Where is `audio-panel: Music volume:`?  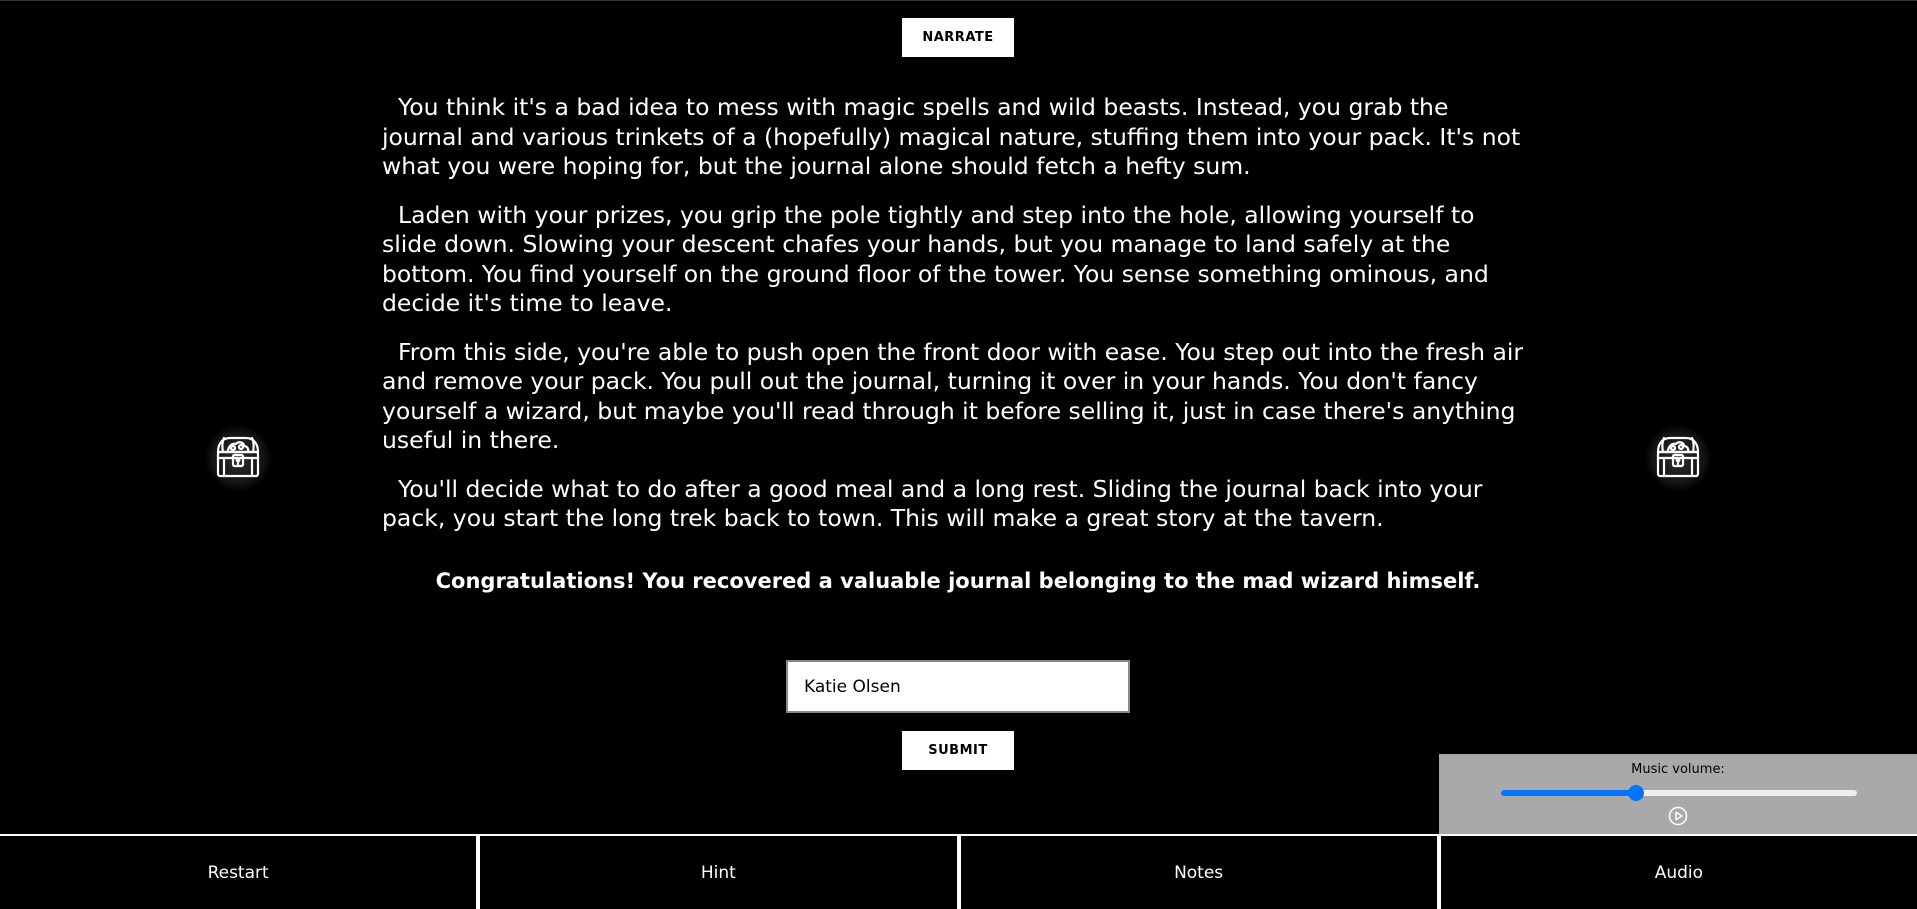 audio-panel: Music volume: is located at coordinates (1678, 794).